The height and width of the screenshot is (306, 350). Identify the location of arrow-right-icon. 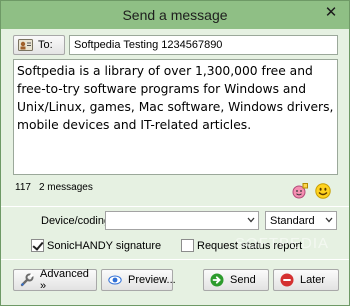
(217, 280).